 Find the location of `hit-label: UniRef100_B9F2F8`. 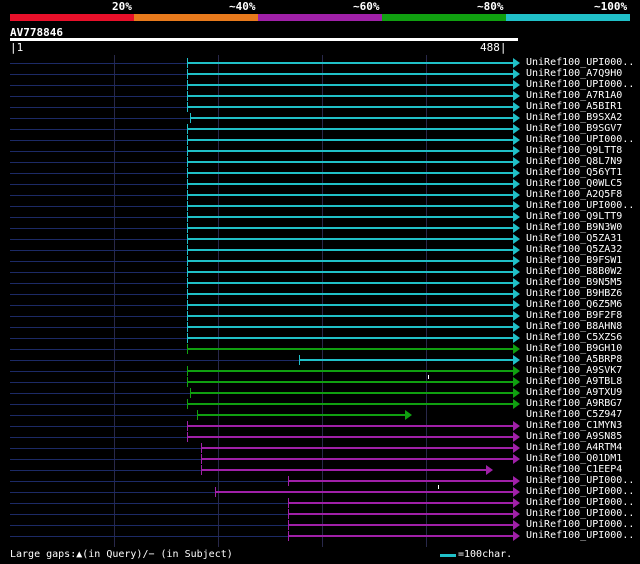

hit-label: UniRef100_B9F2F8 is located at coordinates (574, 315).